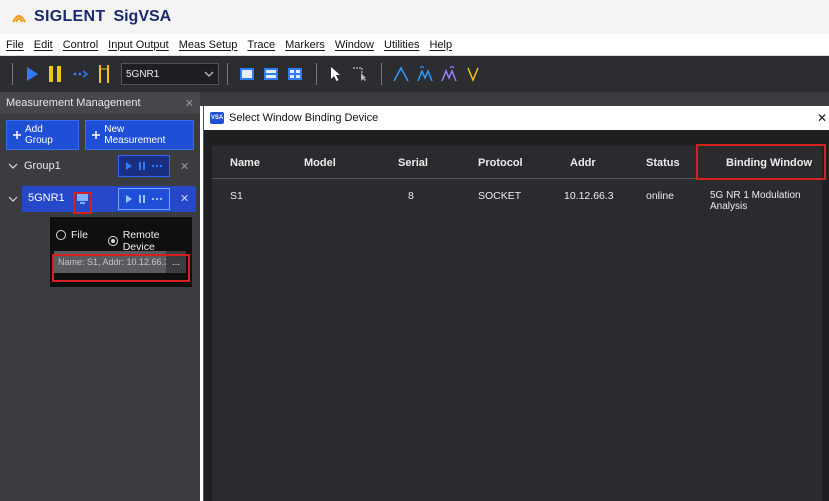 The width and height of the screenshot is (829, 501). I want to click on panel-actions: Add Group New Measurement, so click(100, 135).